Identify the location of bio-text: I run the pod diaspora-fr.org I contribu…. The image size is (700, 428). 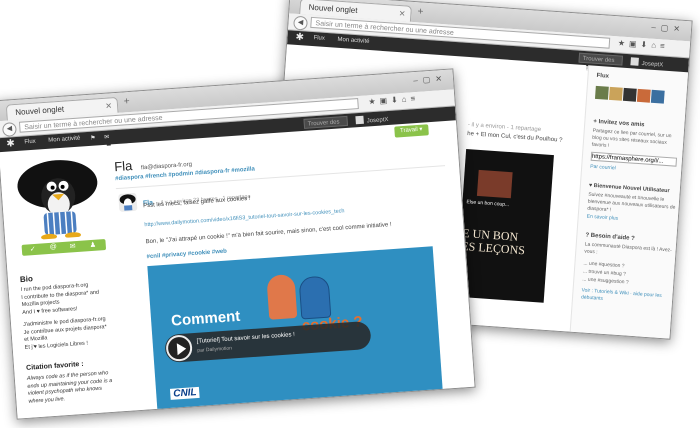
(70, 316).